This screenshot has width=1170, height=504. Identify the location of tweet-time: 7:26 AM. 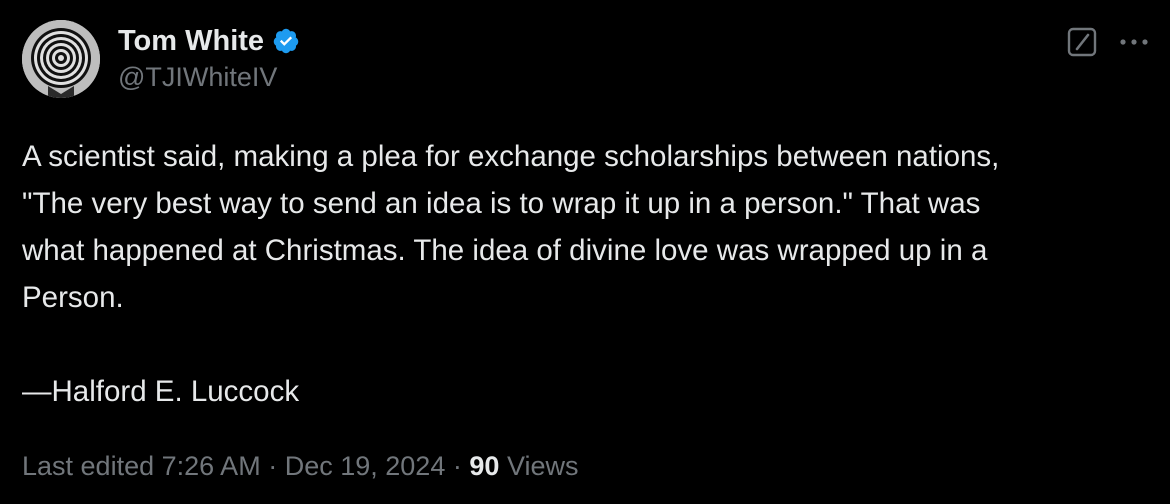
(211, 466).